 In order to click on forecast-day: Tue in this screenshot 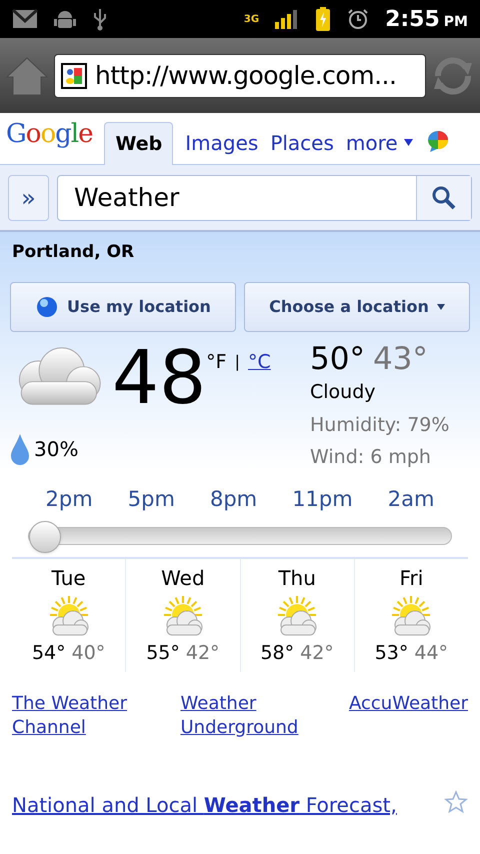, I will do `click(69, 578)`.